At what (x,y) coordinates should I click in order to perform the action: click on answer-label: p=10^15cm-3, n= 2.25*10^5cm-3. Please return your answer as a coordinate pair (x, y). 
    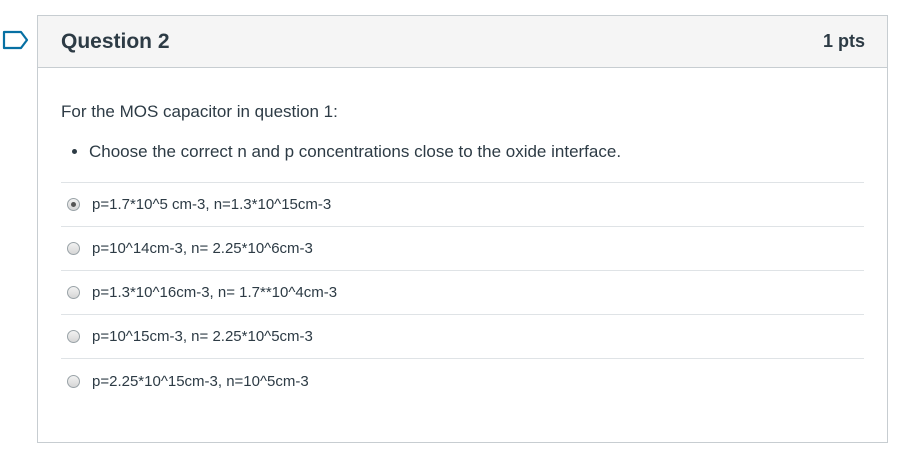
    Looking at the image, I should click on (202, 336).